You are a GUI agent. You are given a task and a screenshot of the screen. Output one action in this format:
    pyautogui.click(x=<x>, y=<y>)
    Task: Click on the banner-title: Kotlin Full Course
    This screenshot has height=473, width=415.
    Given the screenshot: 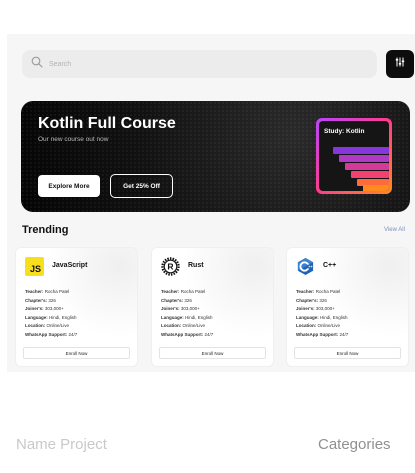 What is the action you would take?
    pyautogui.click(x=107, y=123)
    